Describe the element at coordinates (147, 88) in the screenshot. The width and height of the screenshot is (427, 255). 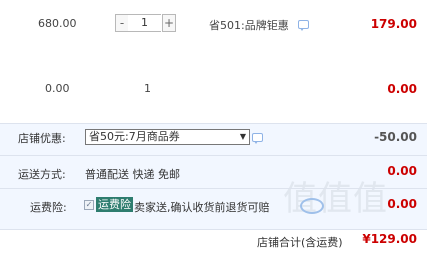
I see `row2-qty: 1` at that location.